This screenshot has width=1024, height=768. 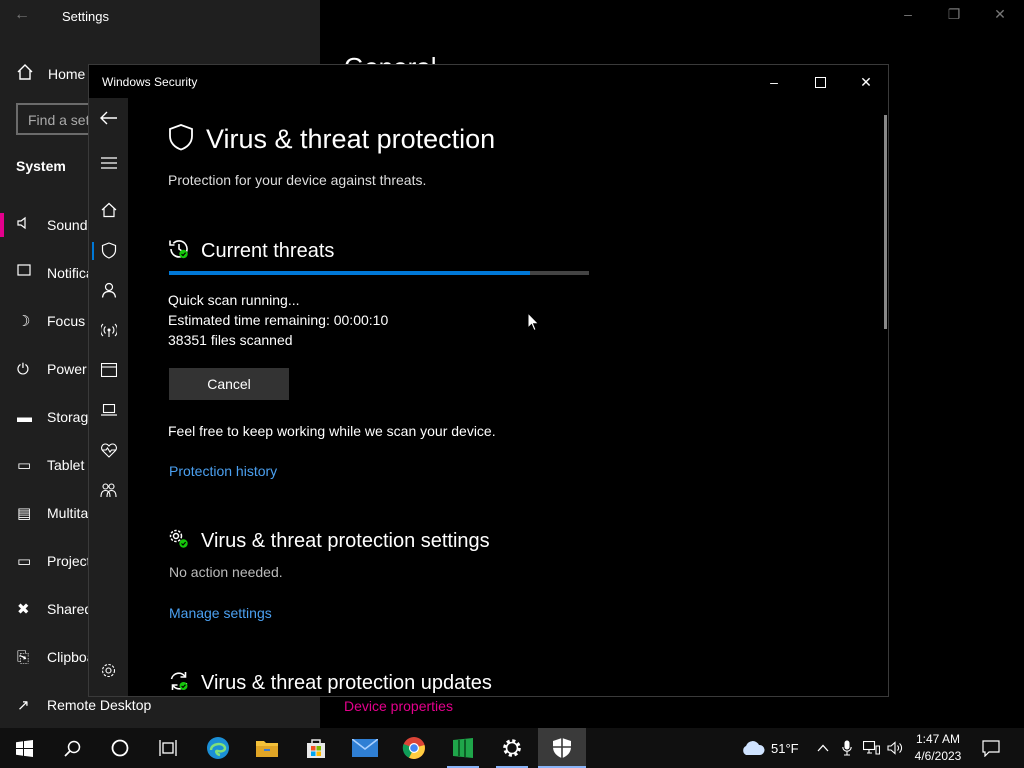 What do you see at coordinates (108, 490) in the screenshot?
I see `family-options-icon` at bounding box center [108, 490].